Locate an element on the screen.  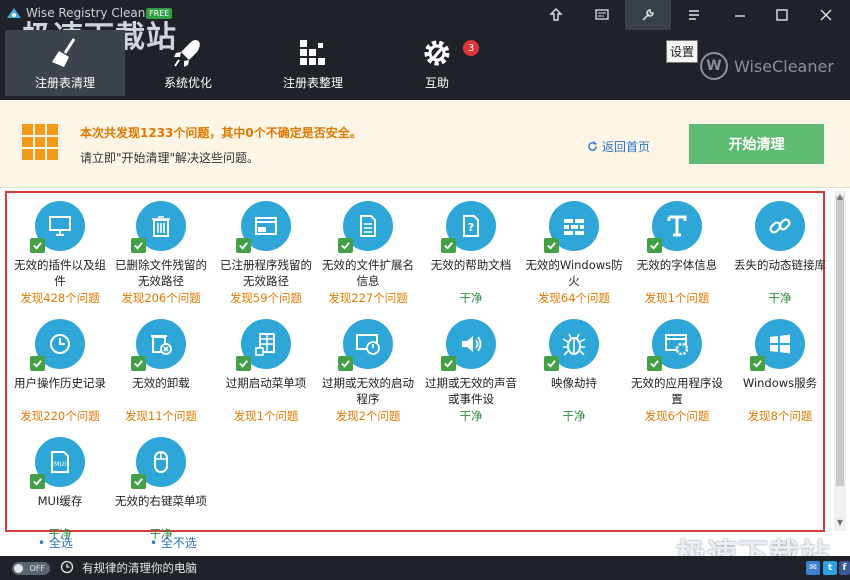
link-icon is located at coordinates (780, 226).